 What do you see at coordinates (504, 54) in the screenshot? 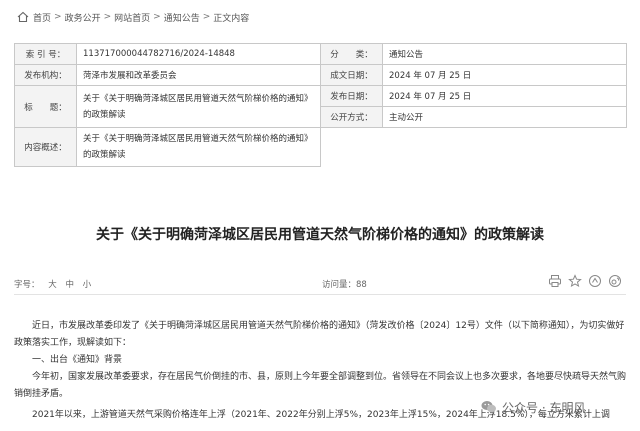
I see `category-value: 通知公告` at bounding box center [504, 54].